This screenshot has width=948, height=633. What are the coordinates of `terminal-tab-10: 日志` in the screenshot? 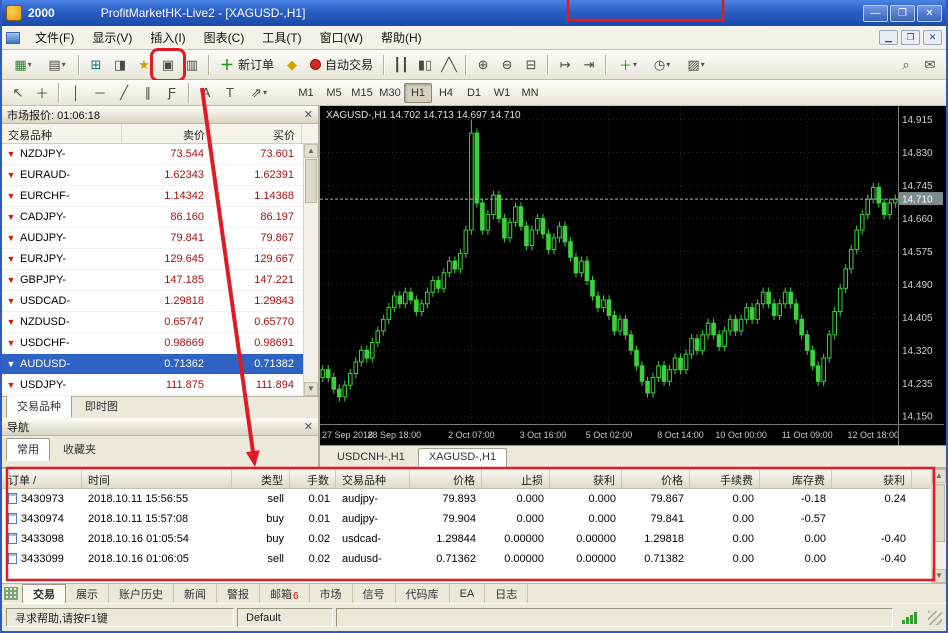 It's located at (507, 593).